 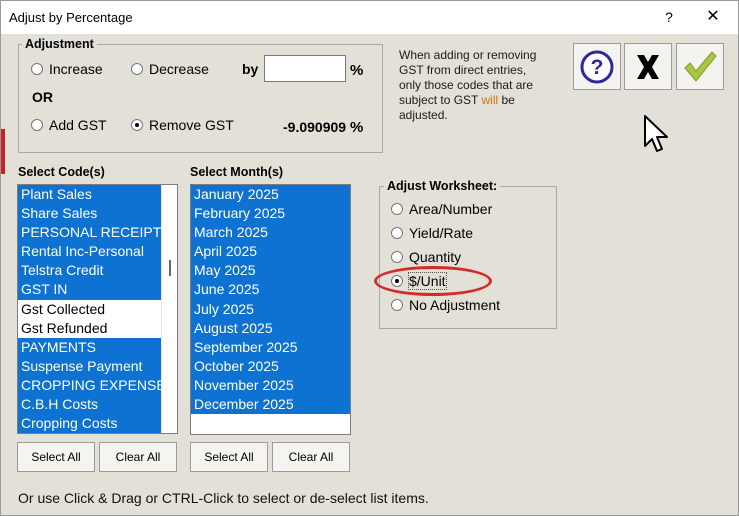 I want to click on months-select-all-button: Select All, so click(x=229, y=457).